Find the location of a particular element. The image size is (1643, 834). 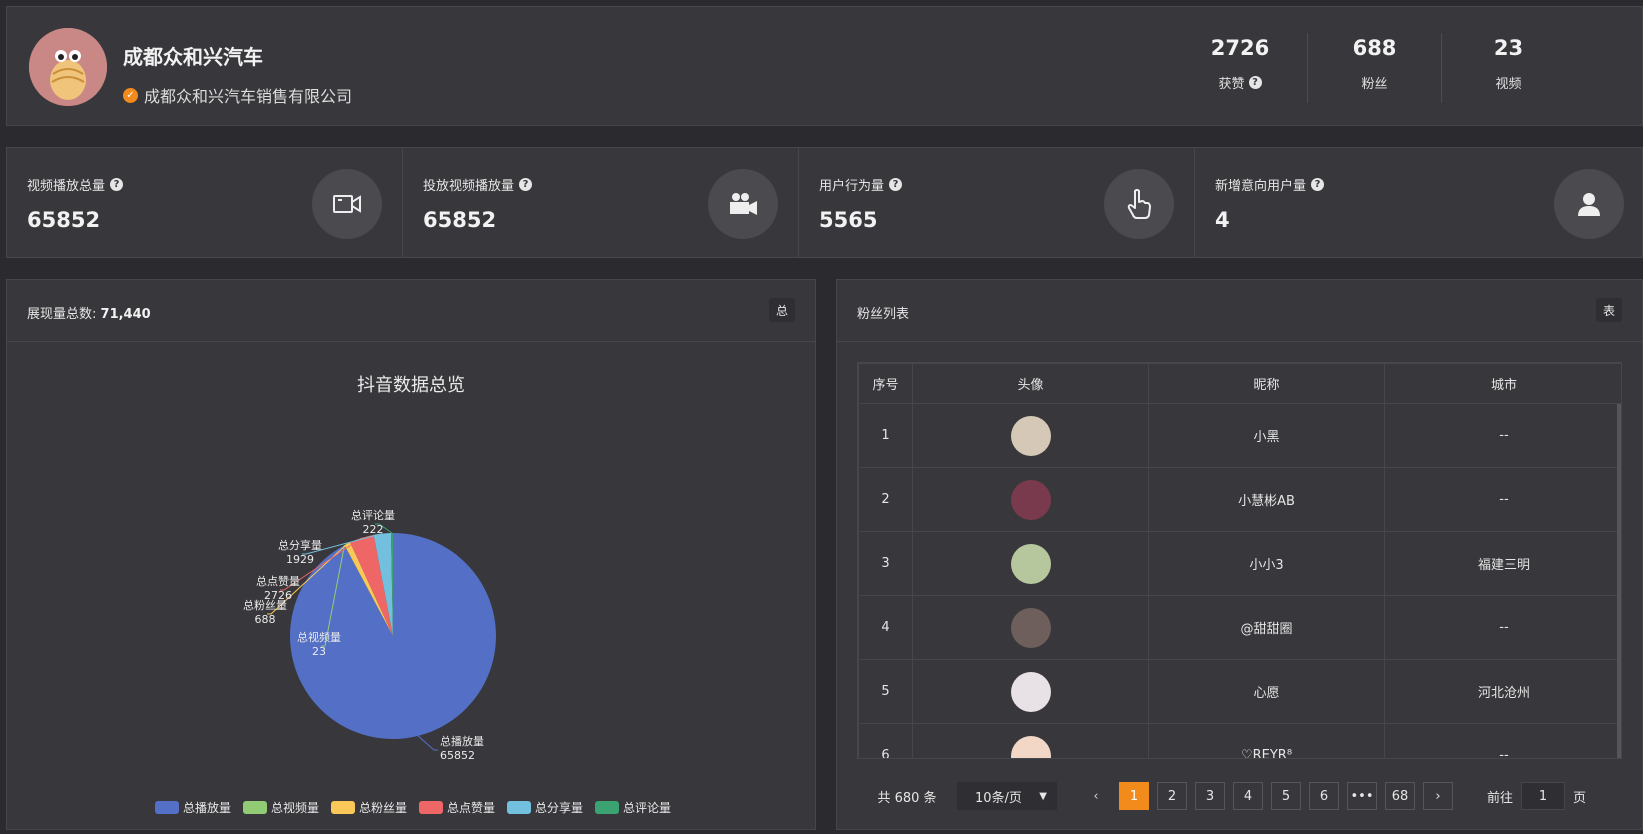

legend-label: 总评论量 is located at coordinates (647, 808).